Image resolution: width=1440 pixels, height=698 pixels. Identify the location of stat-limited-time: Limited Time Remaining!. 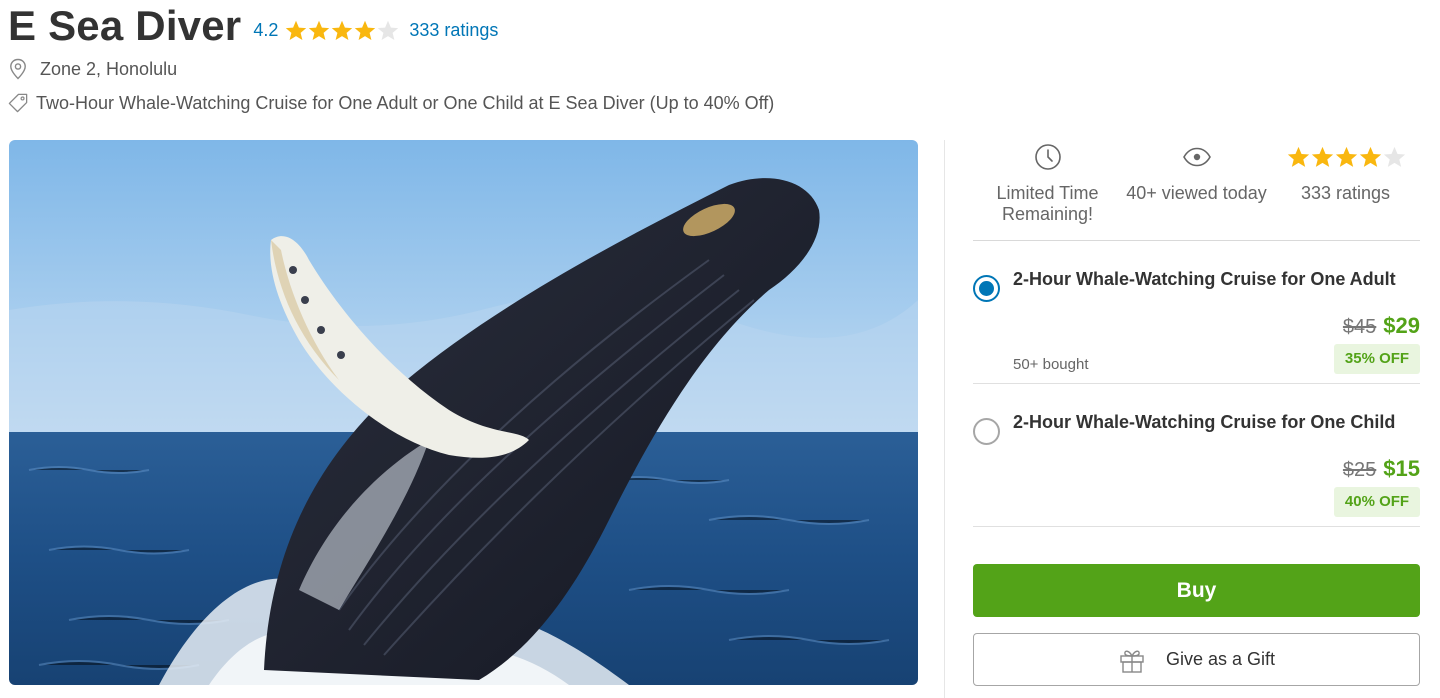
(1047, 190).